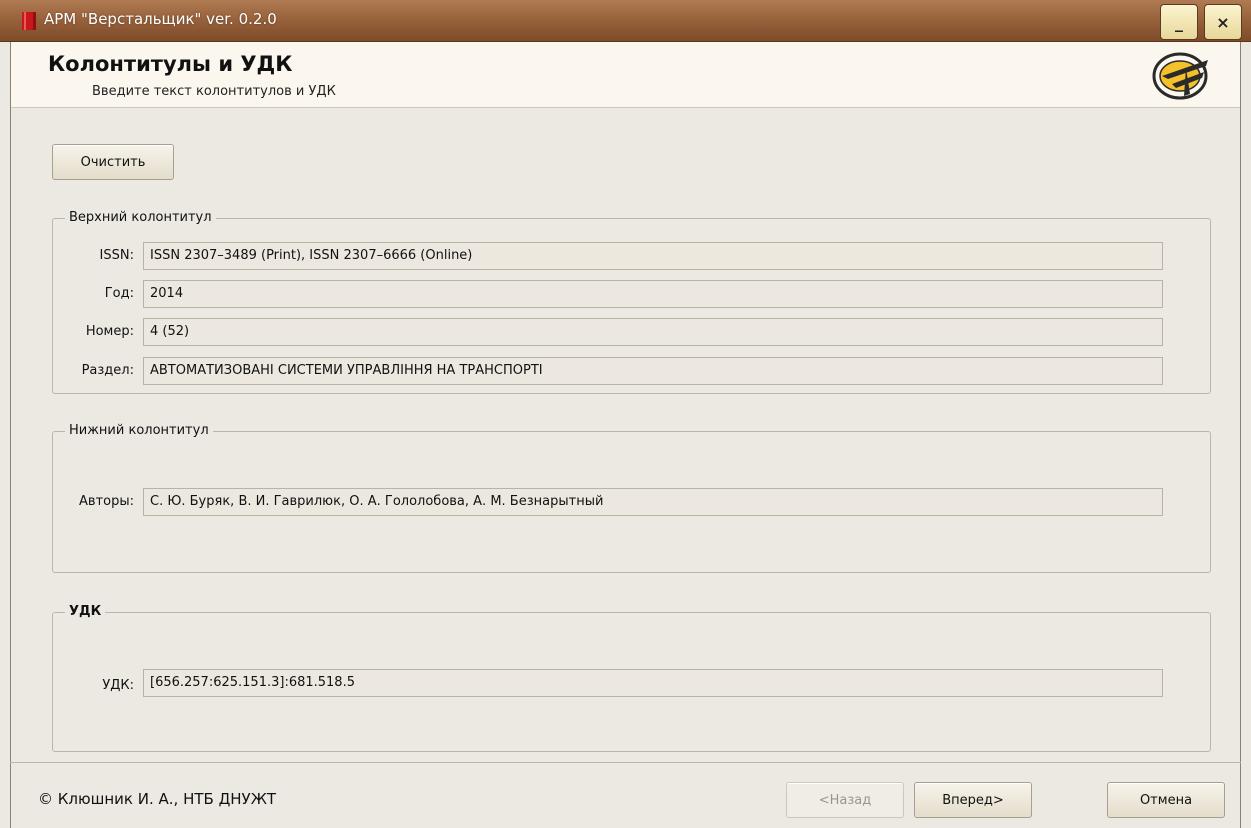 The height and width of the screenshot is (828, 1251). Describe the element at coordinates (1223, 22) in the screenshot. I see `close-button: ×` at that location.